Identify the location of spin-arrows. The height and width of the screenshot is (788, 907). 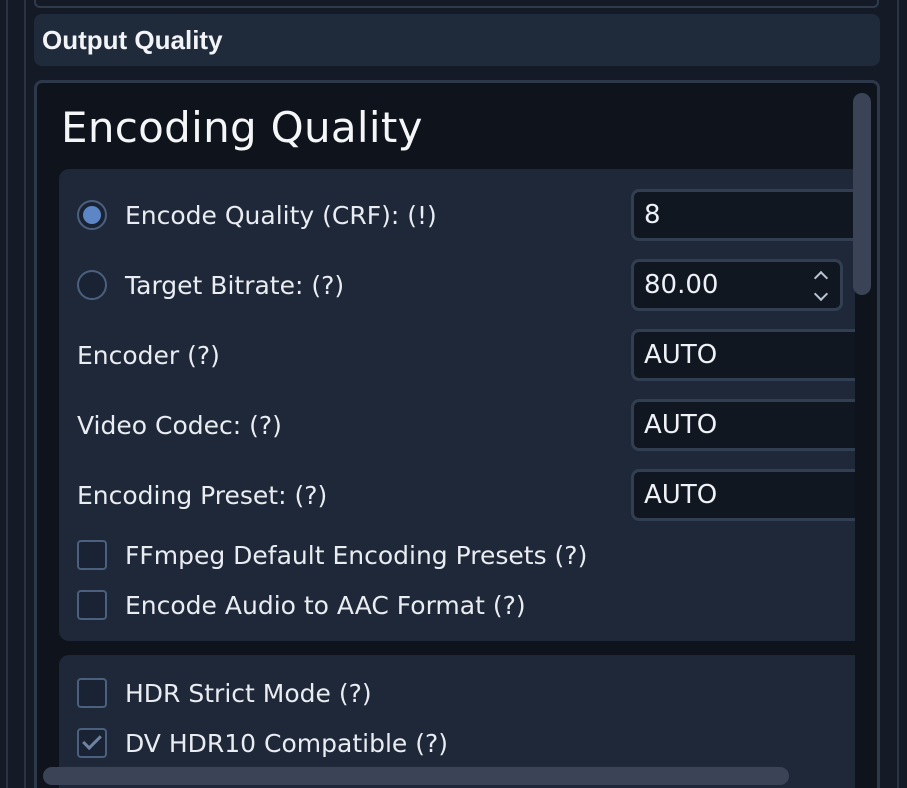
(821, 286).